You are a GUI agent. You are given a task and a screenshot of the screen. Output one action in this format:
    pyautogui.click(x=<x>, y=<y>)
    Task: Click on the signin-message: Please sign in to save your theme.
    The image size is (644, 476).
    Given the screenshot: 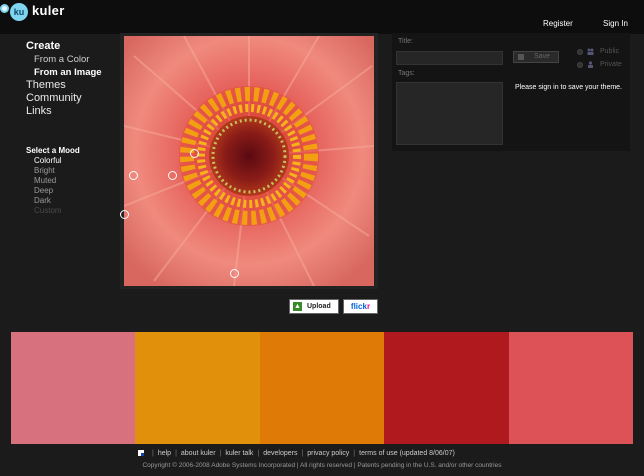 What is the action you would take?
    pyautogui.click(x=569, y=87)
    